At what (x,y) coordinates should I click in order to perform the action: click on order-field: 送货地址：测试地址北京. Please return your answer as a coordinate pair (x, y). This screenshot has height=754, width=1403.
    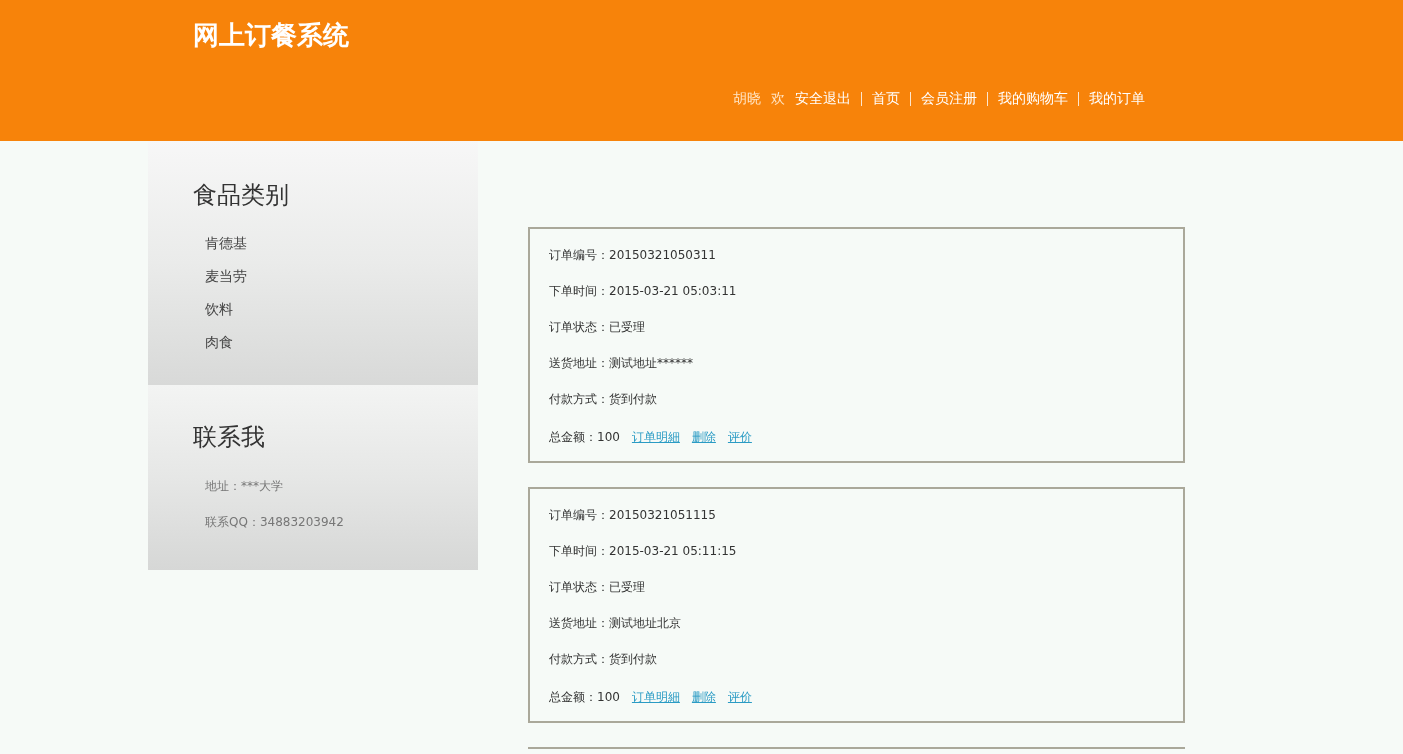
    Looking at the image, I should click on (856, 629).